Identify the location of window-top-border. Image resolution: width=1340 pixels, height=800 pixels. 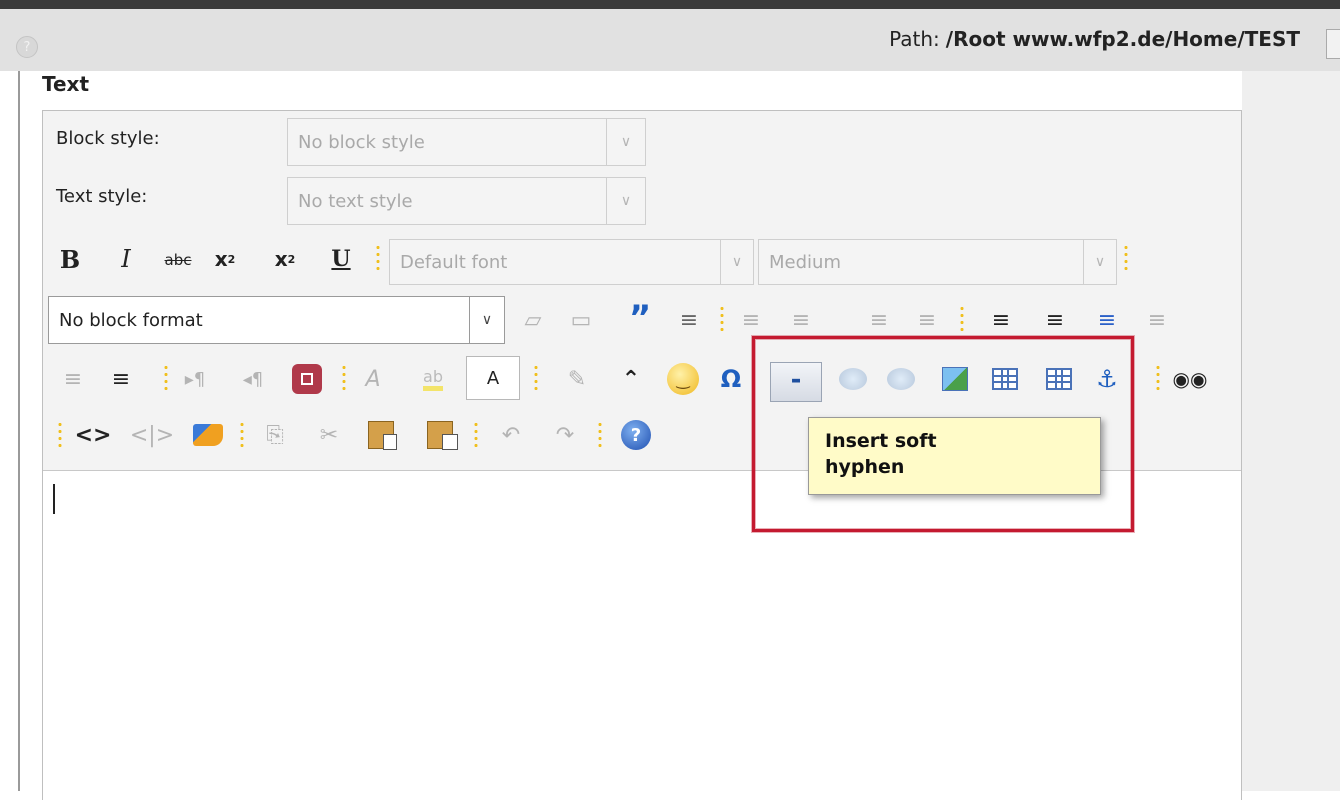
(670, 4).